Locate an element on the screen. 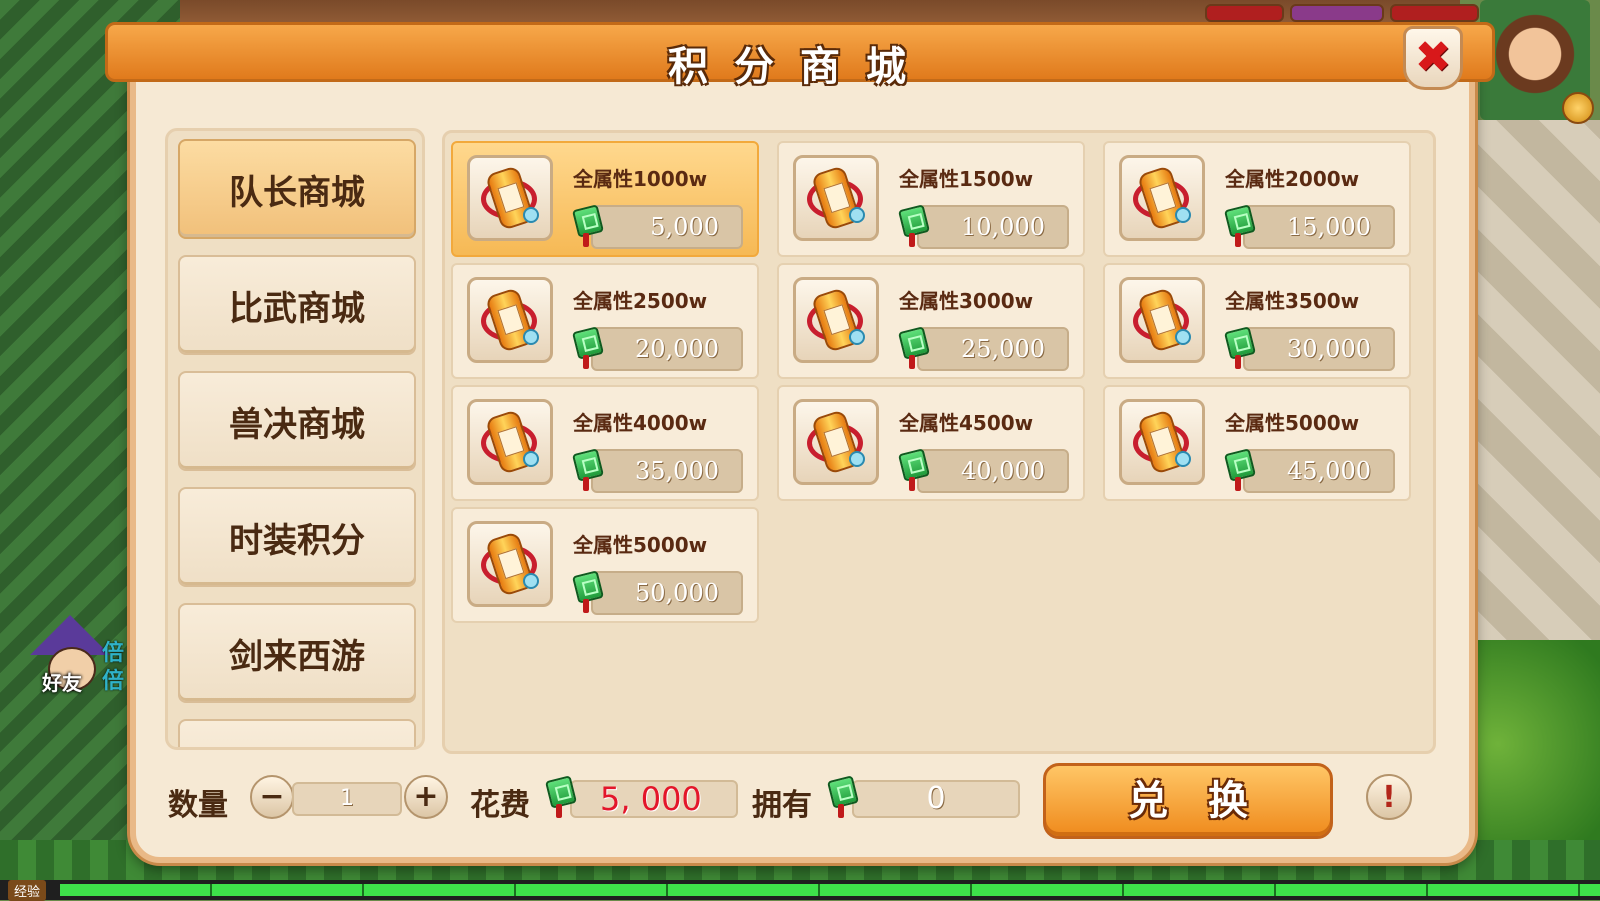  item-price: 5,000 is located at coordinates (667, 227).